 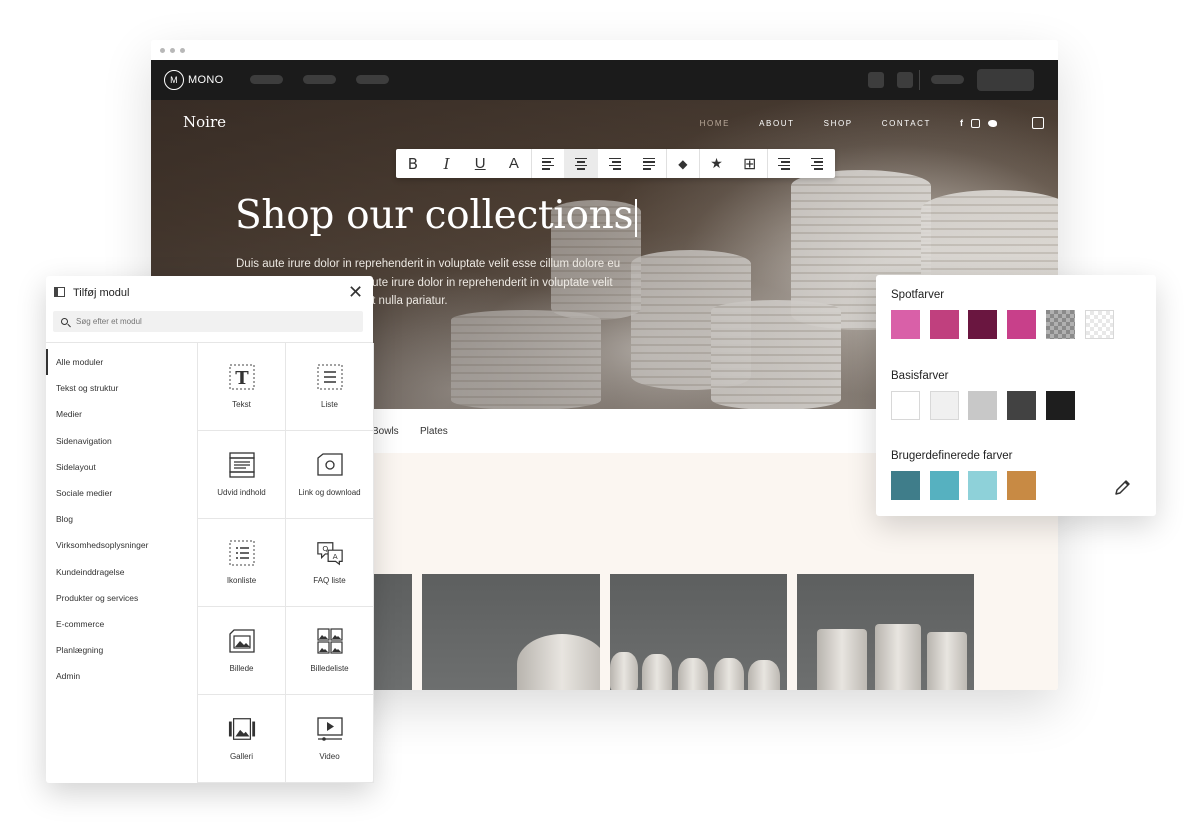 What do you see at coordinates (121, 572) in the screenshot?
I see `category-customer-engagement: Kundeinddragelse` at bounding box center [121, 572].